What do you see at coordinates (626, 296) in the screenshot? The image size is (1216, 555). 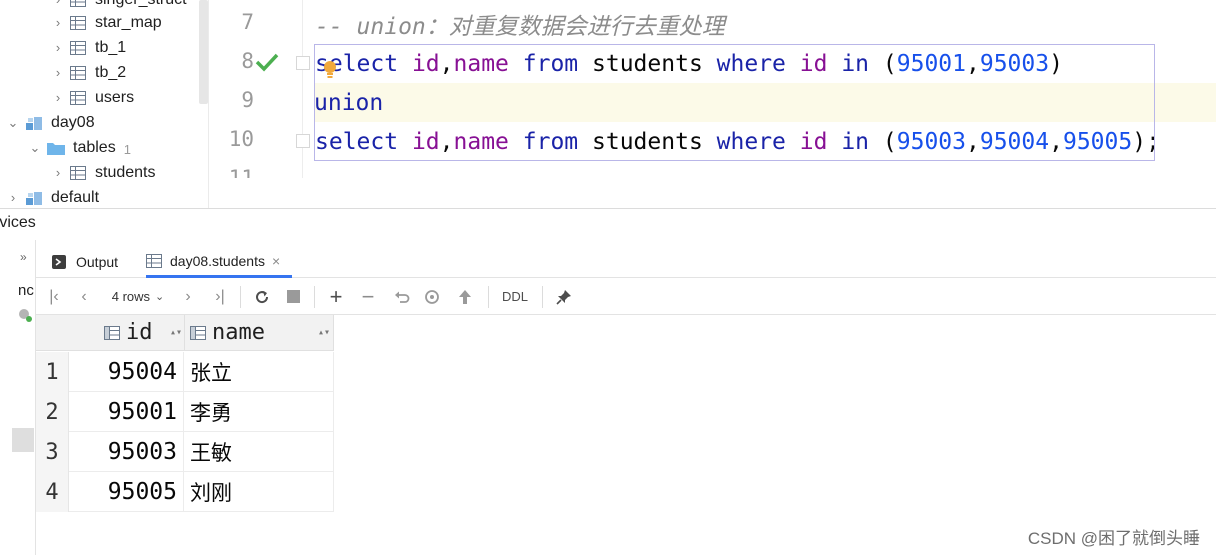 I see `result-toolbar: |‹ ‹ 4 rows ⌄ › ›| + − DDL` at bounding box center [626, 296].